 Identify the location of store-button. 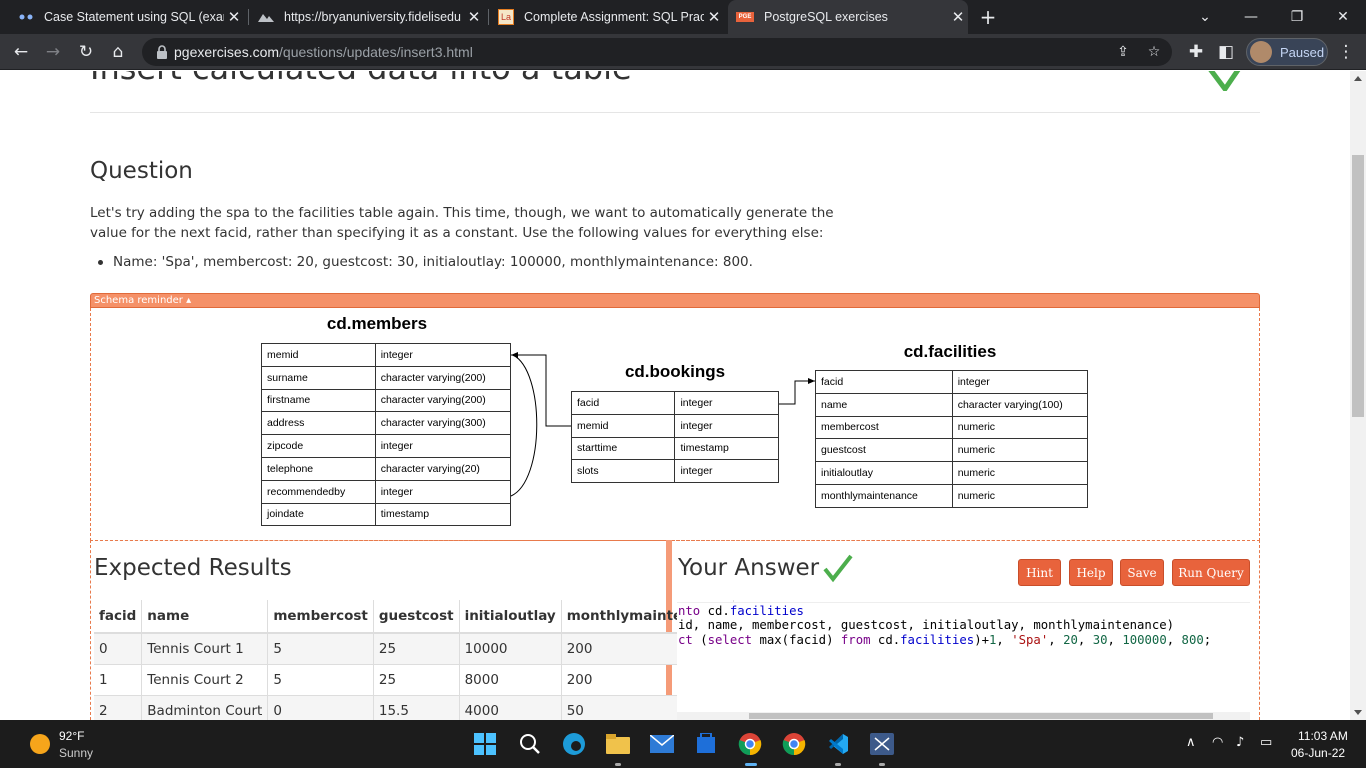
(706, 744).